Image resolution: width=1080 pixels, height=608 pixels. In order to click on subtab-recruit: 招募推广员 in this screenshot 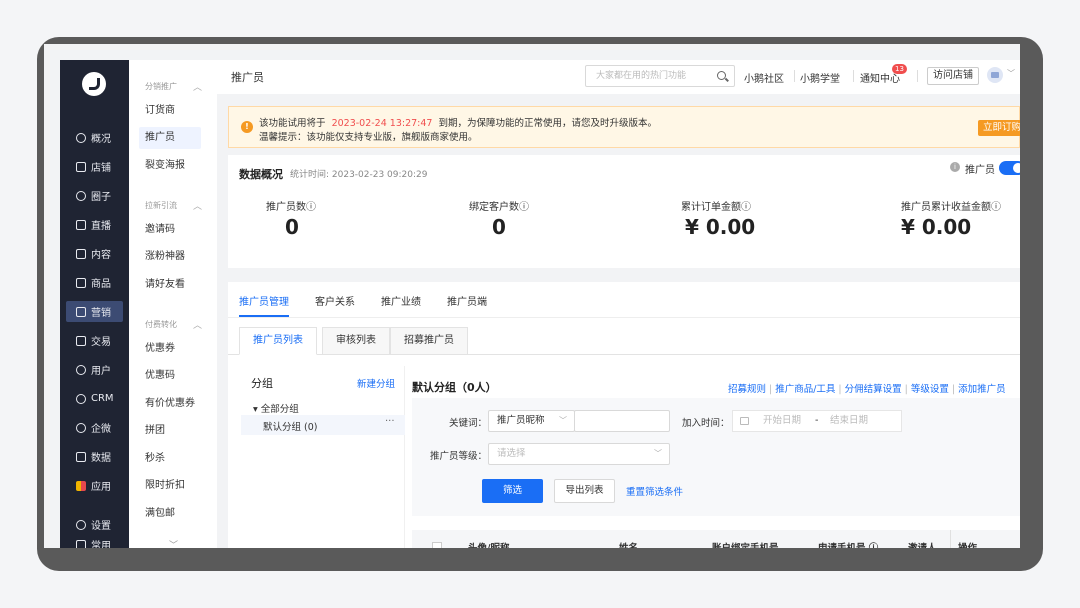, I will do `click(429, 341)`.